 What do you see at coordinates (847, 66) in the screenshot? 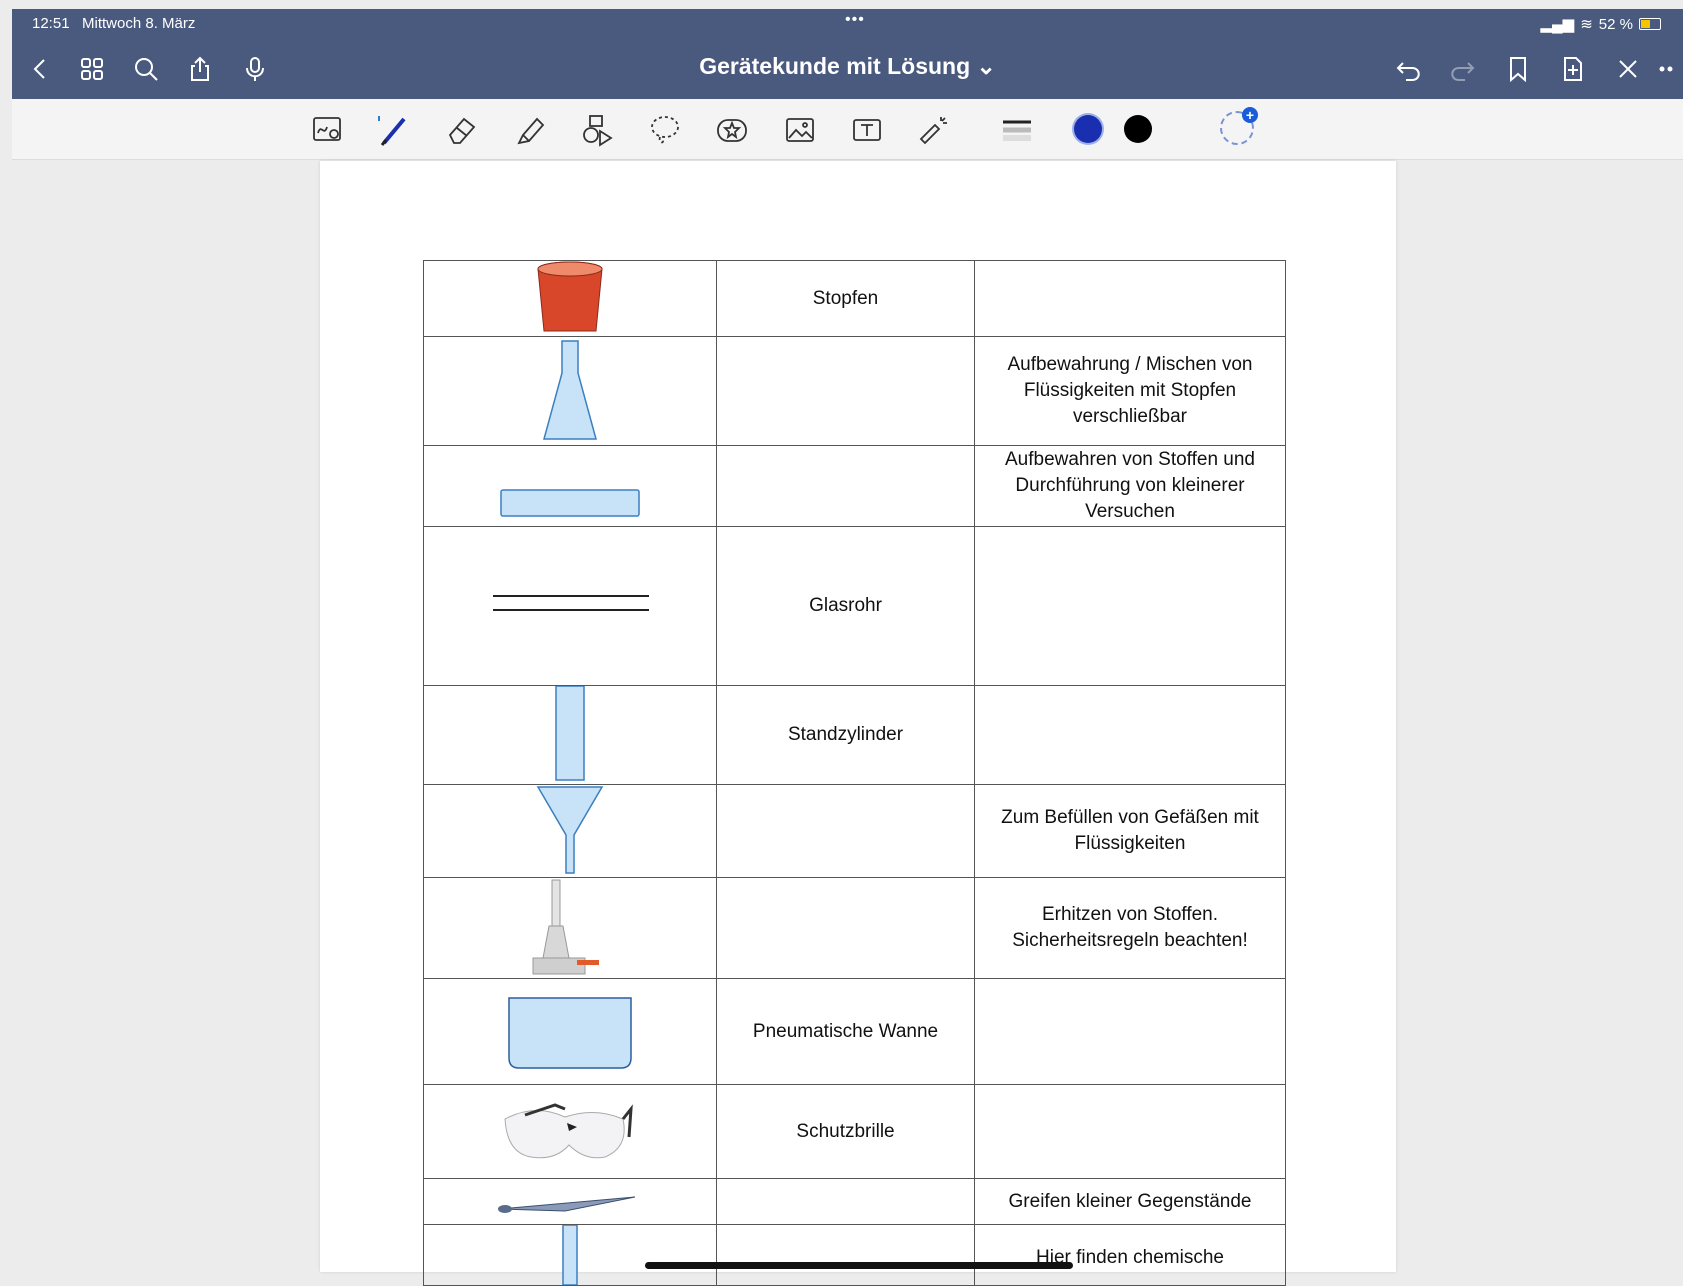
I see `document-title: Gerätekunde mit Lösung ⌄` at bounding box center [847, 66].